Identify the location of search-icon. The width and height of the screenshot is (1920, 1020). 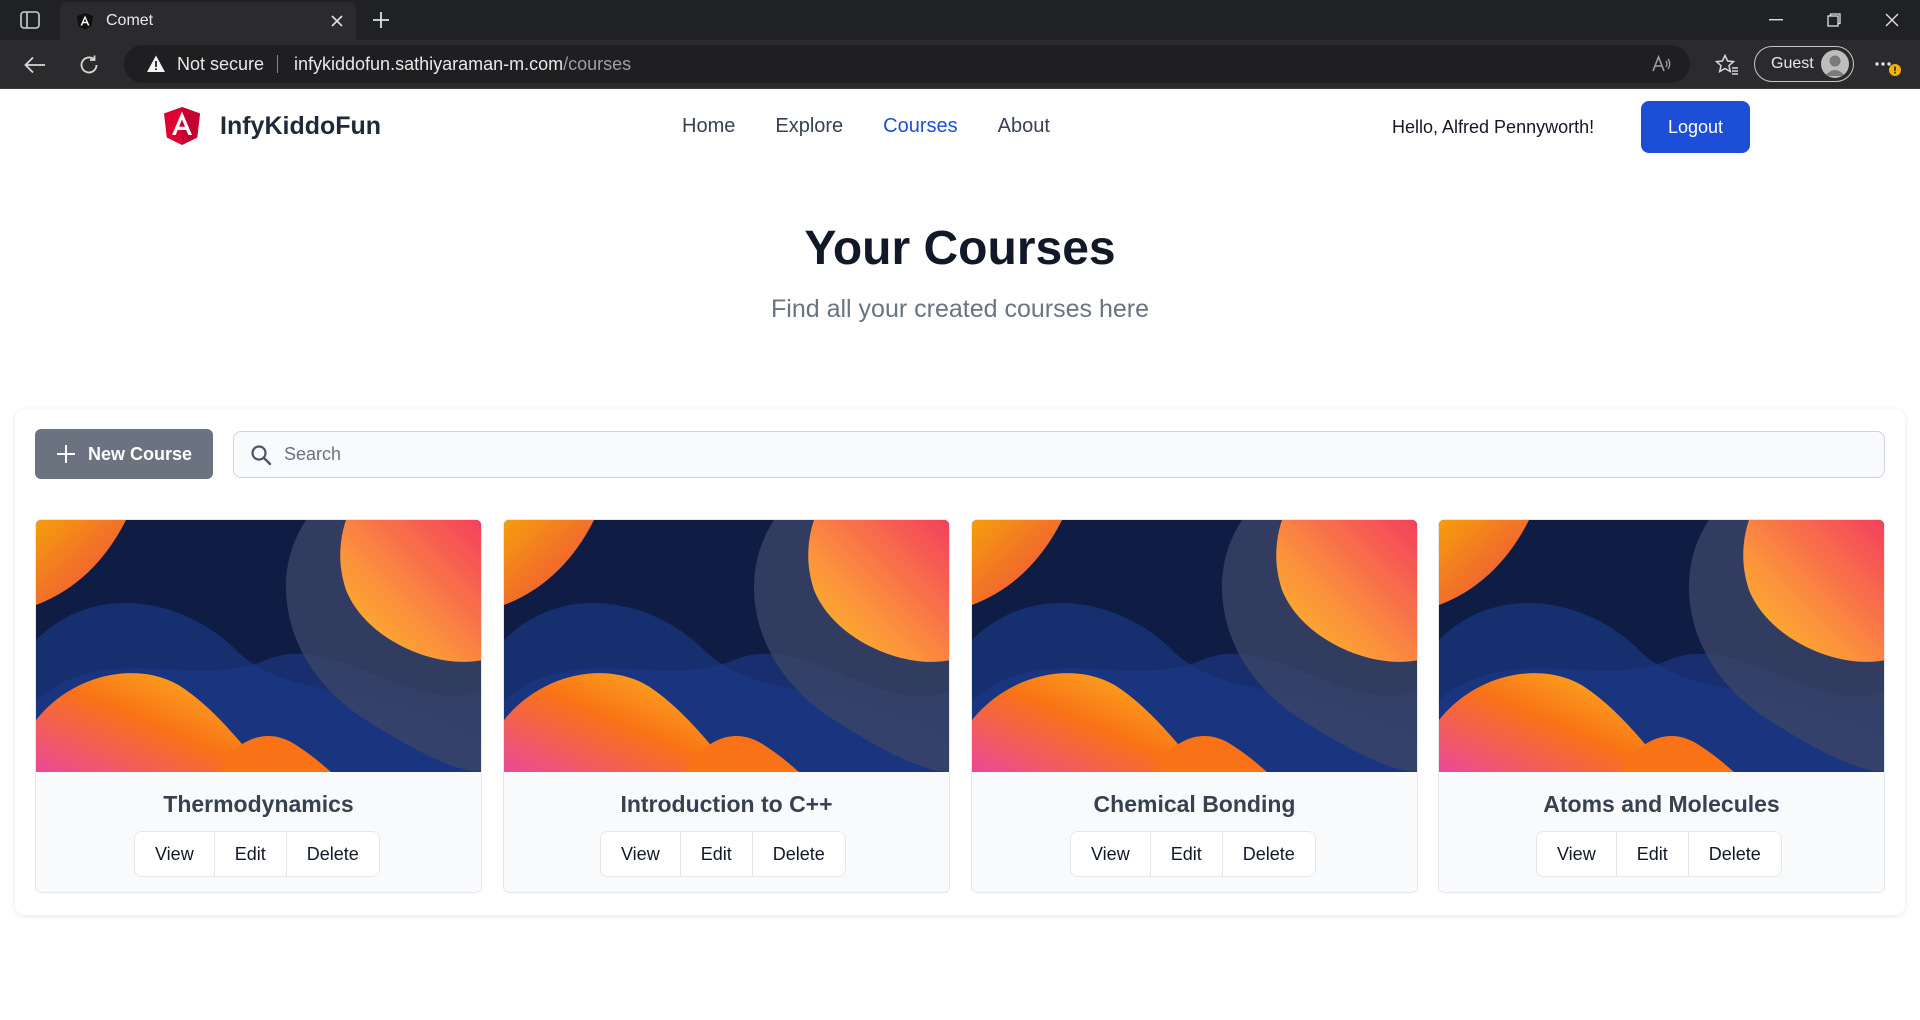
(261, 455).